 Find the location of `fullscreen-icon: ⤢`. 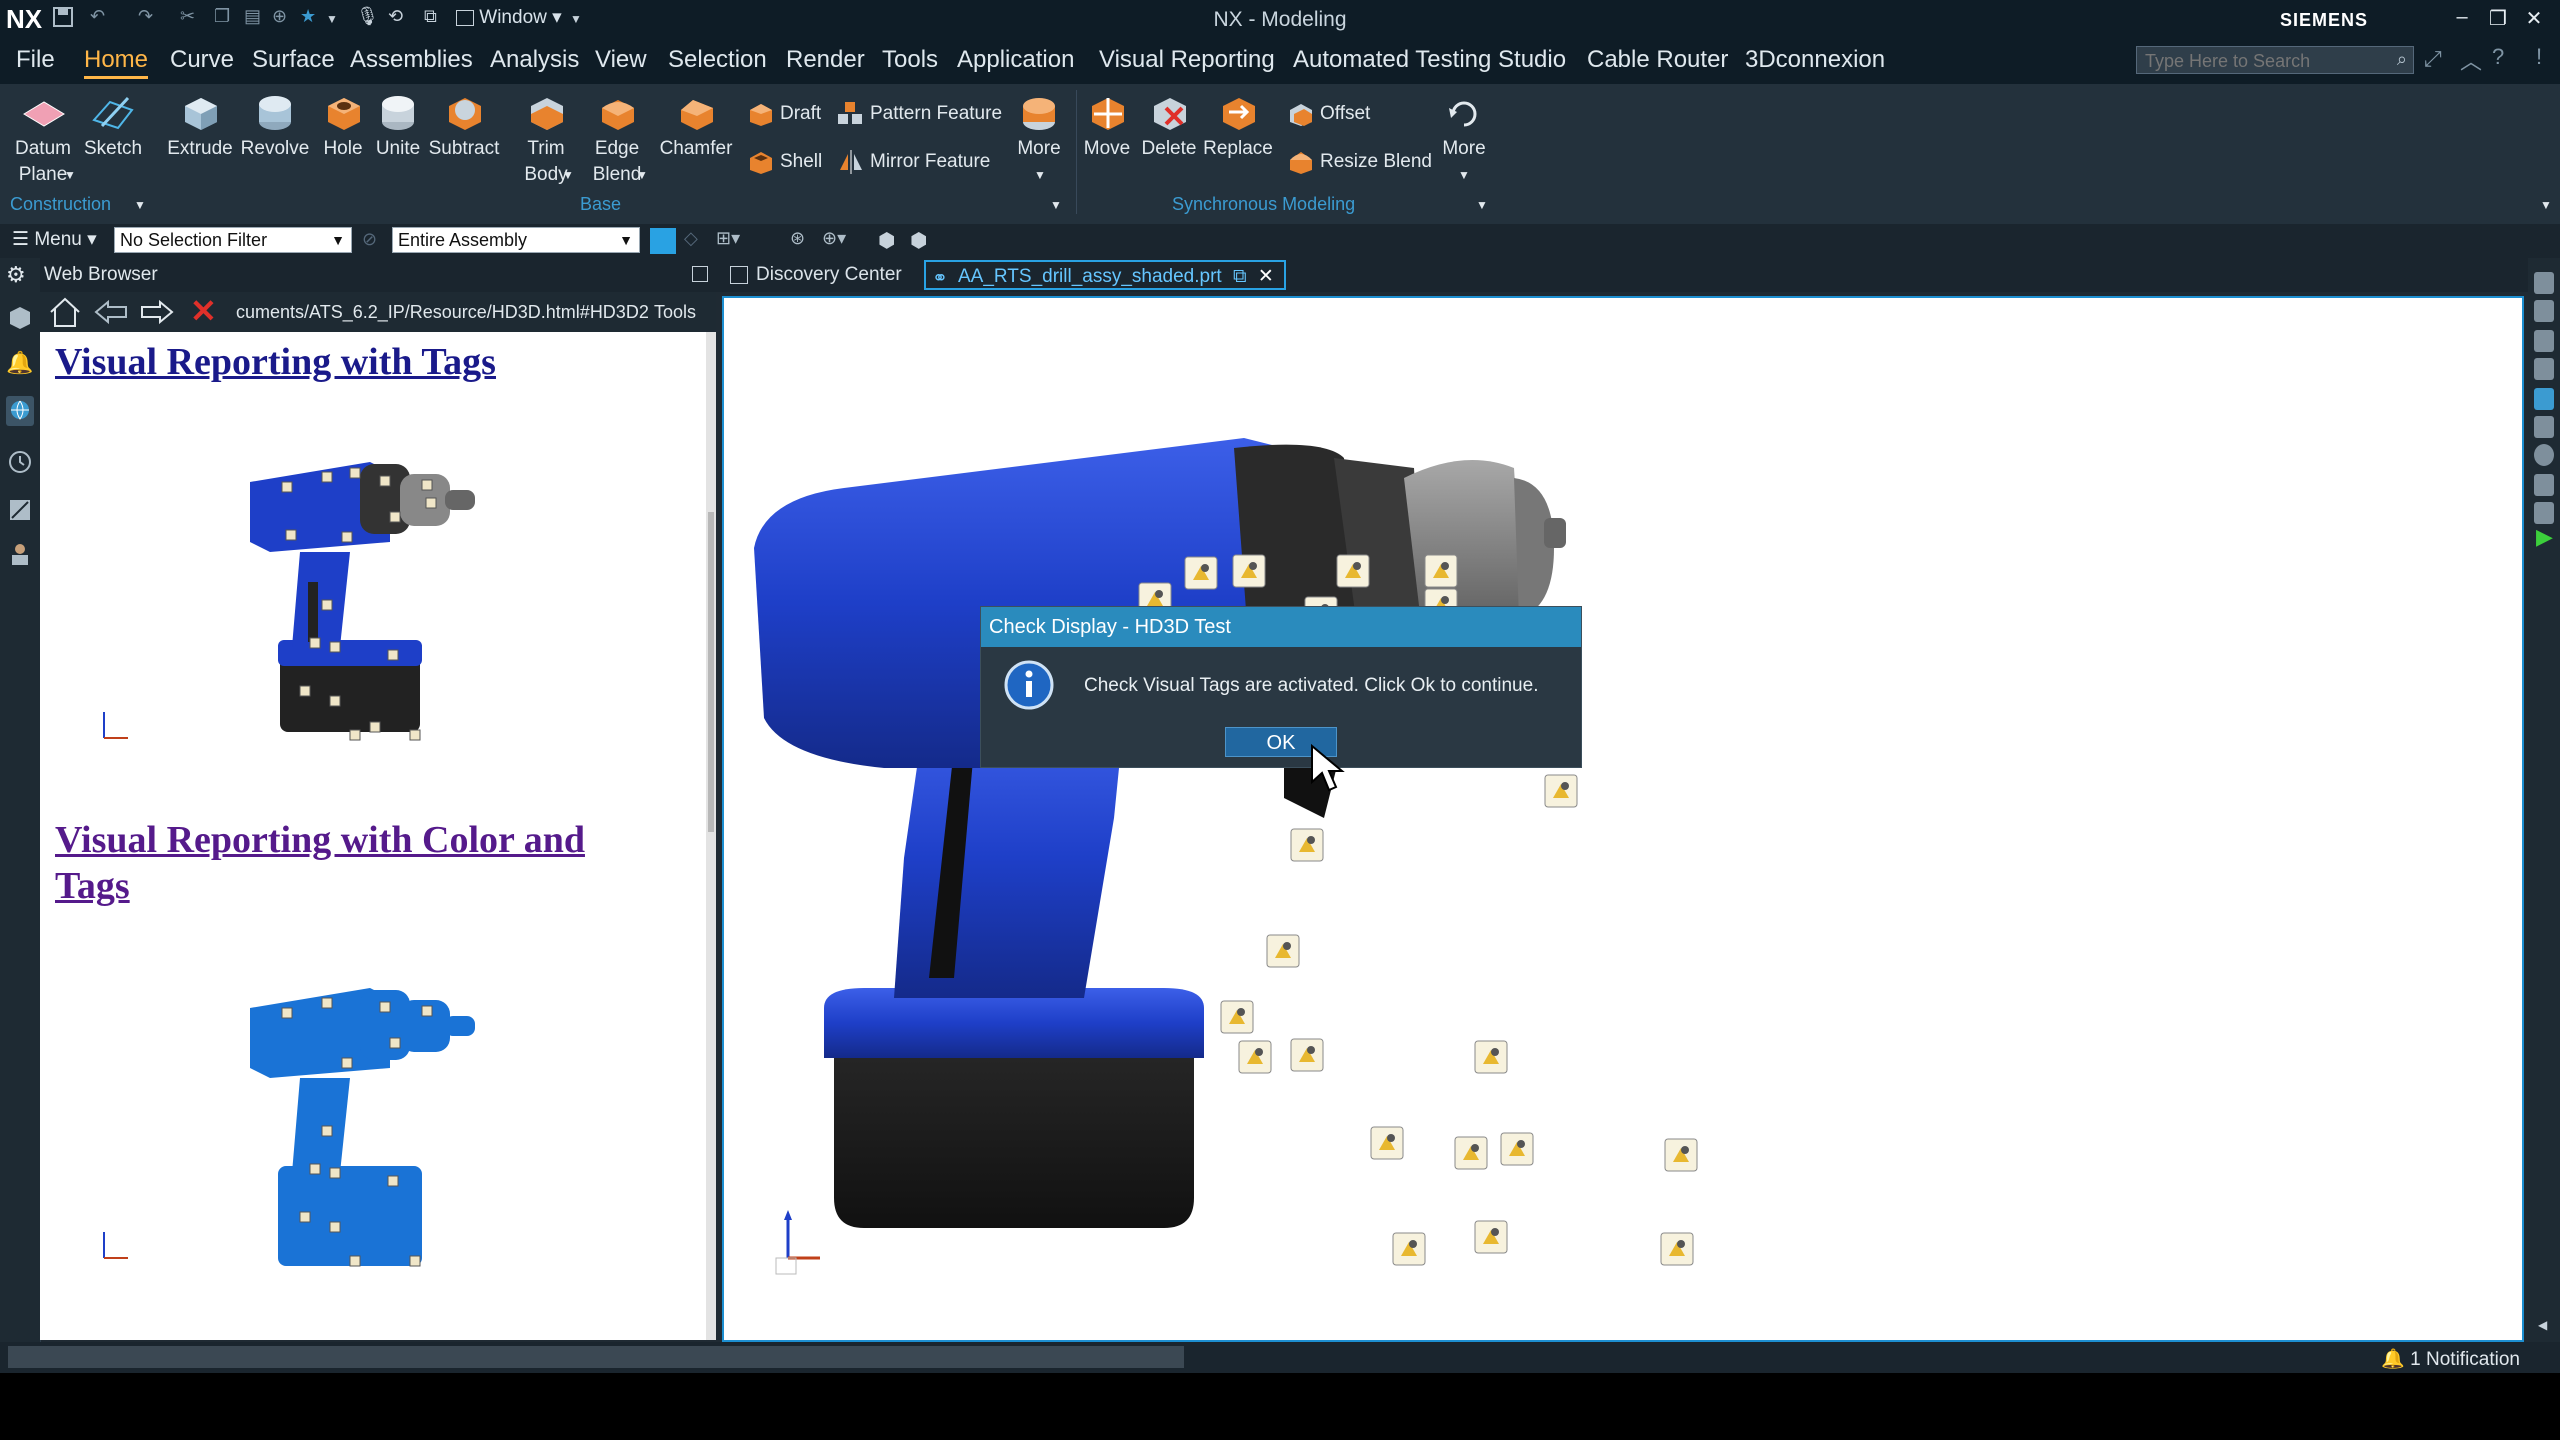

fullscreen-icon: ⤢ is located at coordinates (2433, 59).